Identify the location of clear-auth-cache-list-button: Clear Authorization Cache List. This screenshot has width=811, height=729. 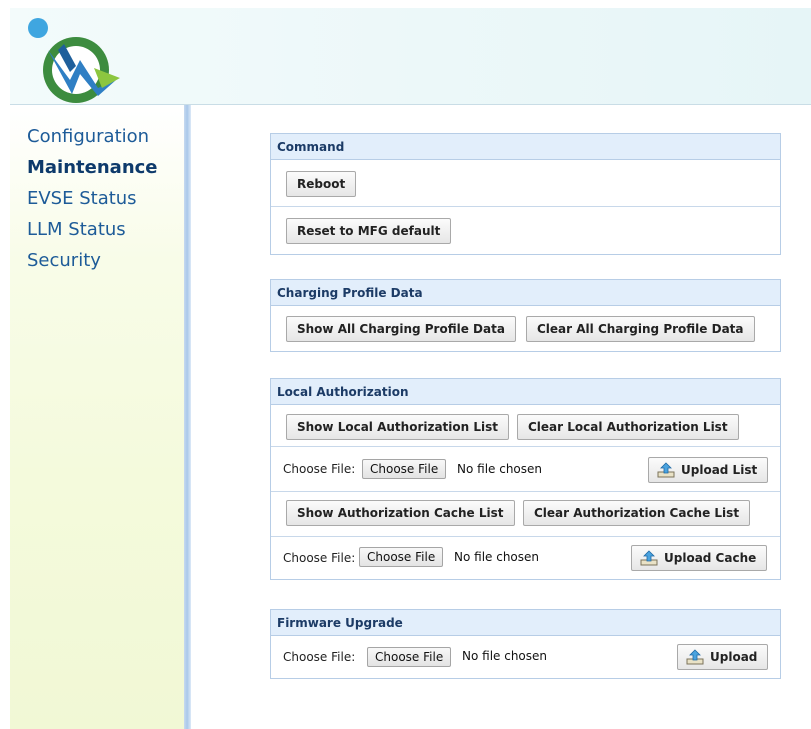
(637, 513).